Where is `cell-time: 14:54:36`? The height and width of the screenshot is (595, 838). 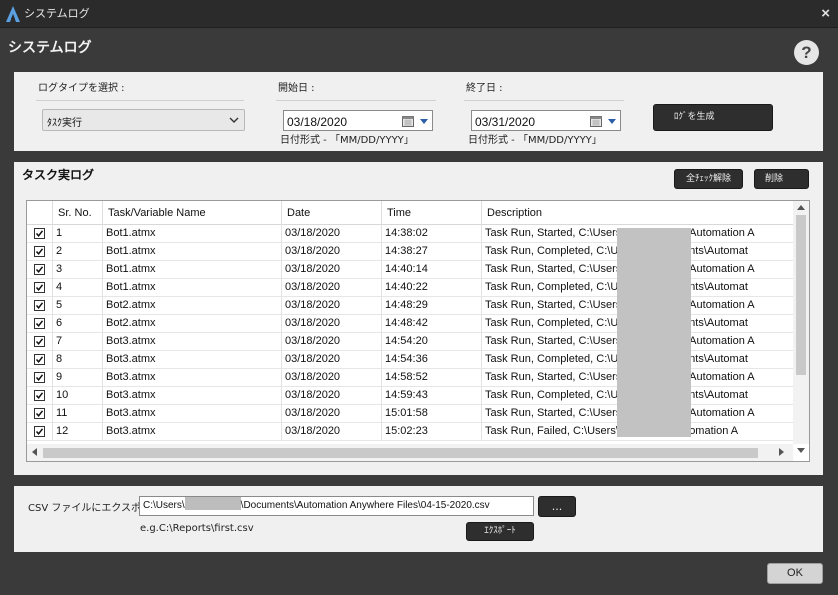 cell-time: 14:54:36 is located at coordinates (432, 360).